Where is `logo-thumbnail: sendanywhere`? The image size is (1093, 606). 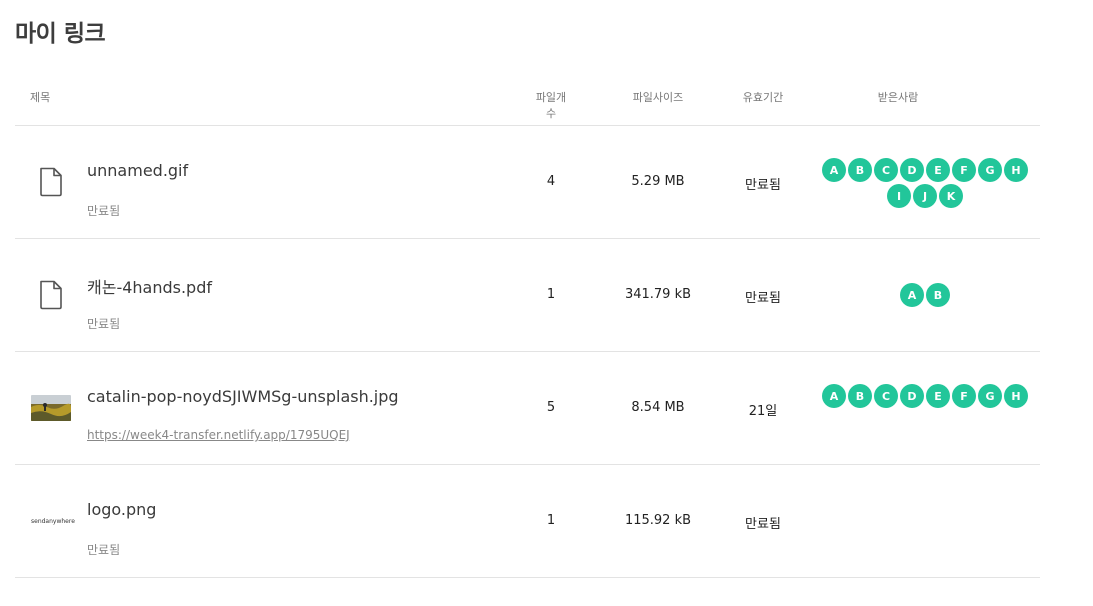 logo-thumbnail: sendanywhere is located at coordinates (53, 521).